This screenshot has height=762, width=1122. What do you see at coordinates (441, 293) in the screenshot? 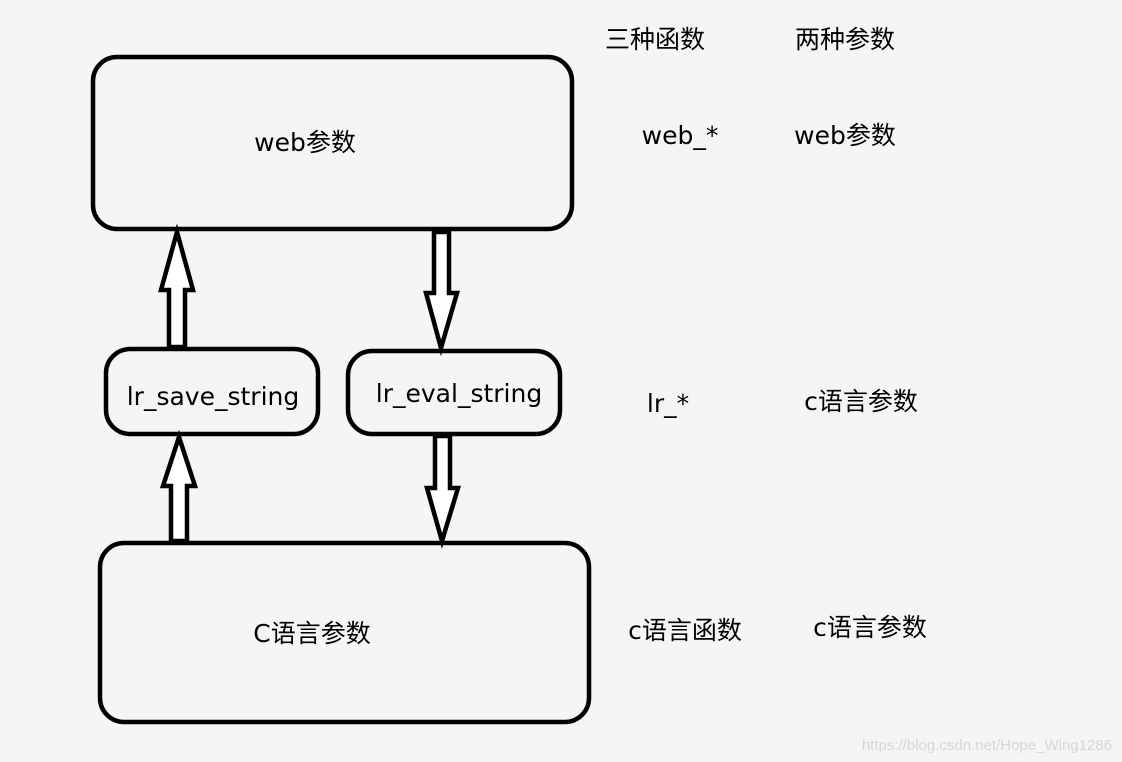
I see `arrow-down-web-to-eval` at bounding box center [441, 293].